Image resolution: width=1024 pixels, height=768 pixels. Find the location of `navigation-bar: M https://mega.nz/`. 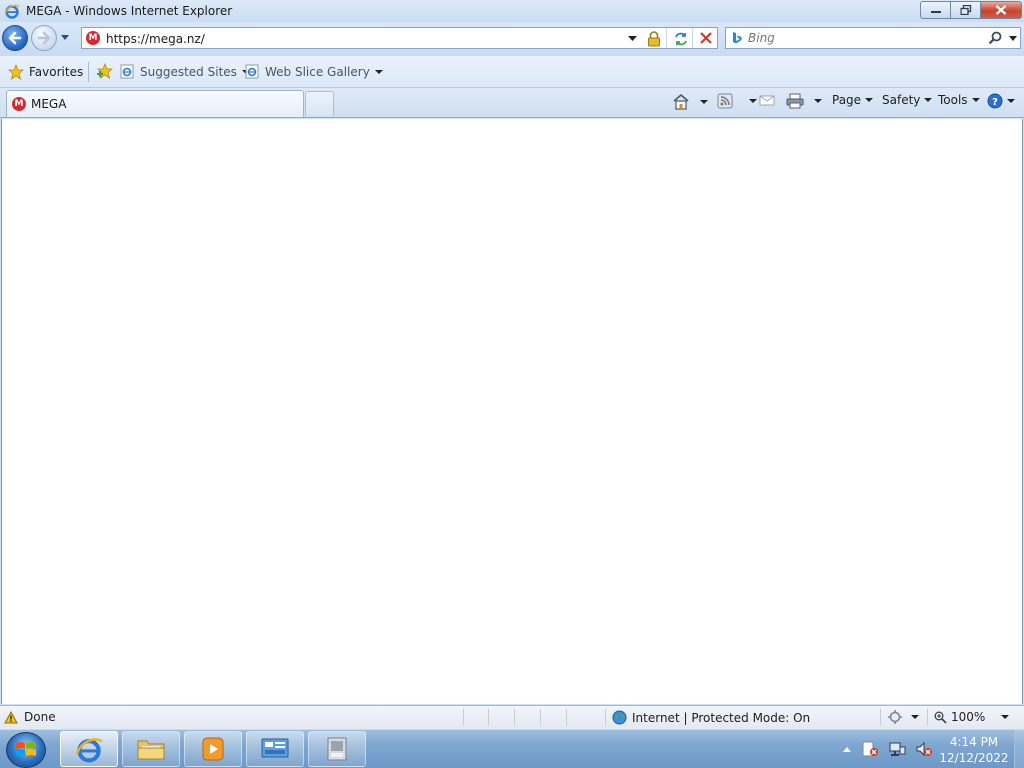

navigation-bar: M https://mega.nz/ is located at coordinates (512, 39).